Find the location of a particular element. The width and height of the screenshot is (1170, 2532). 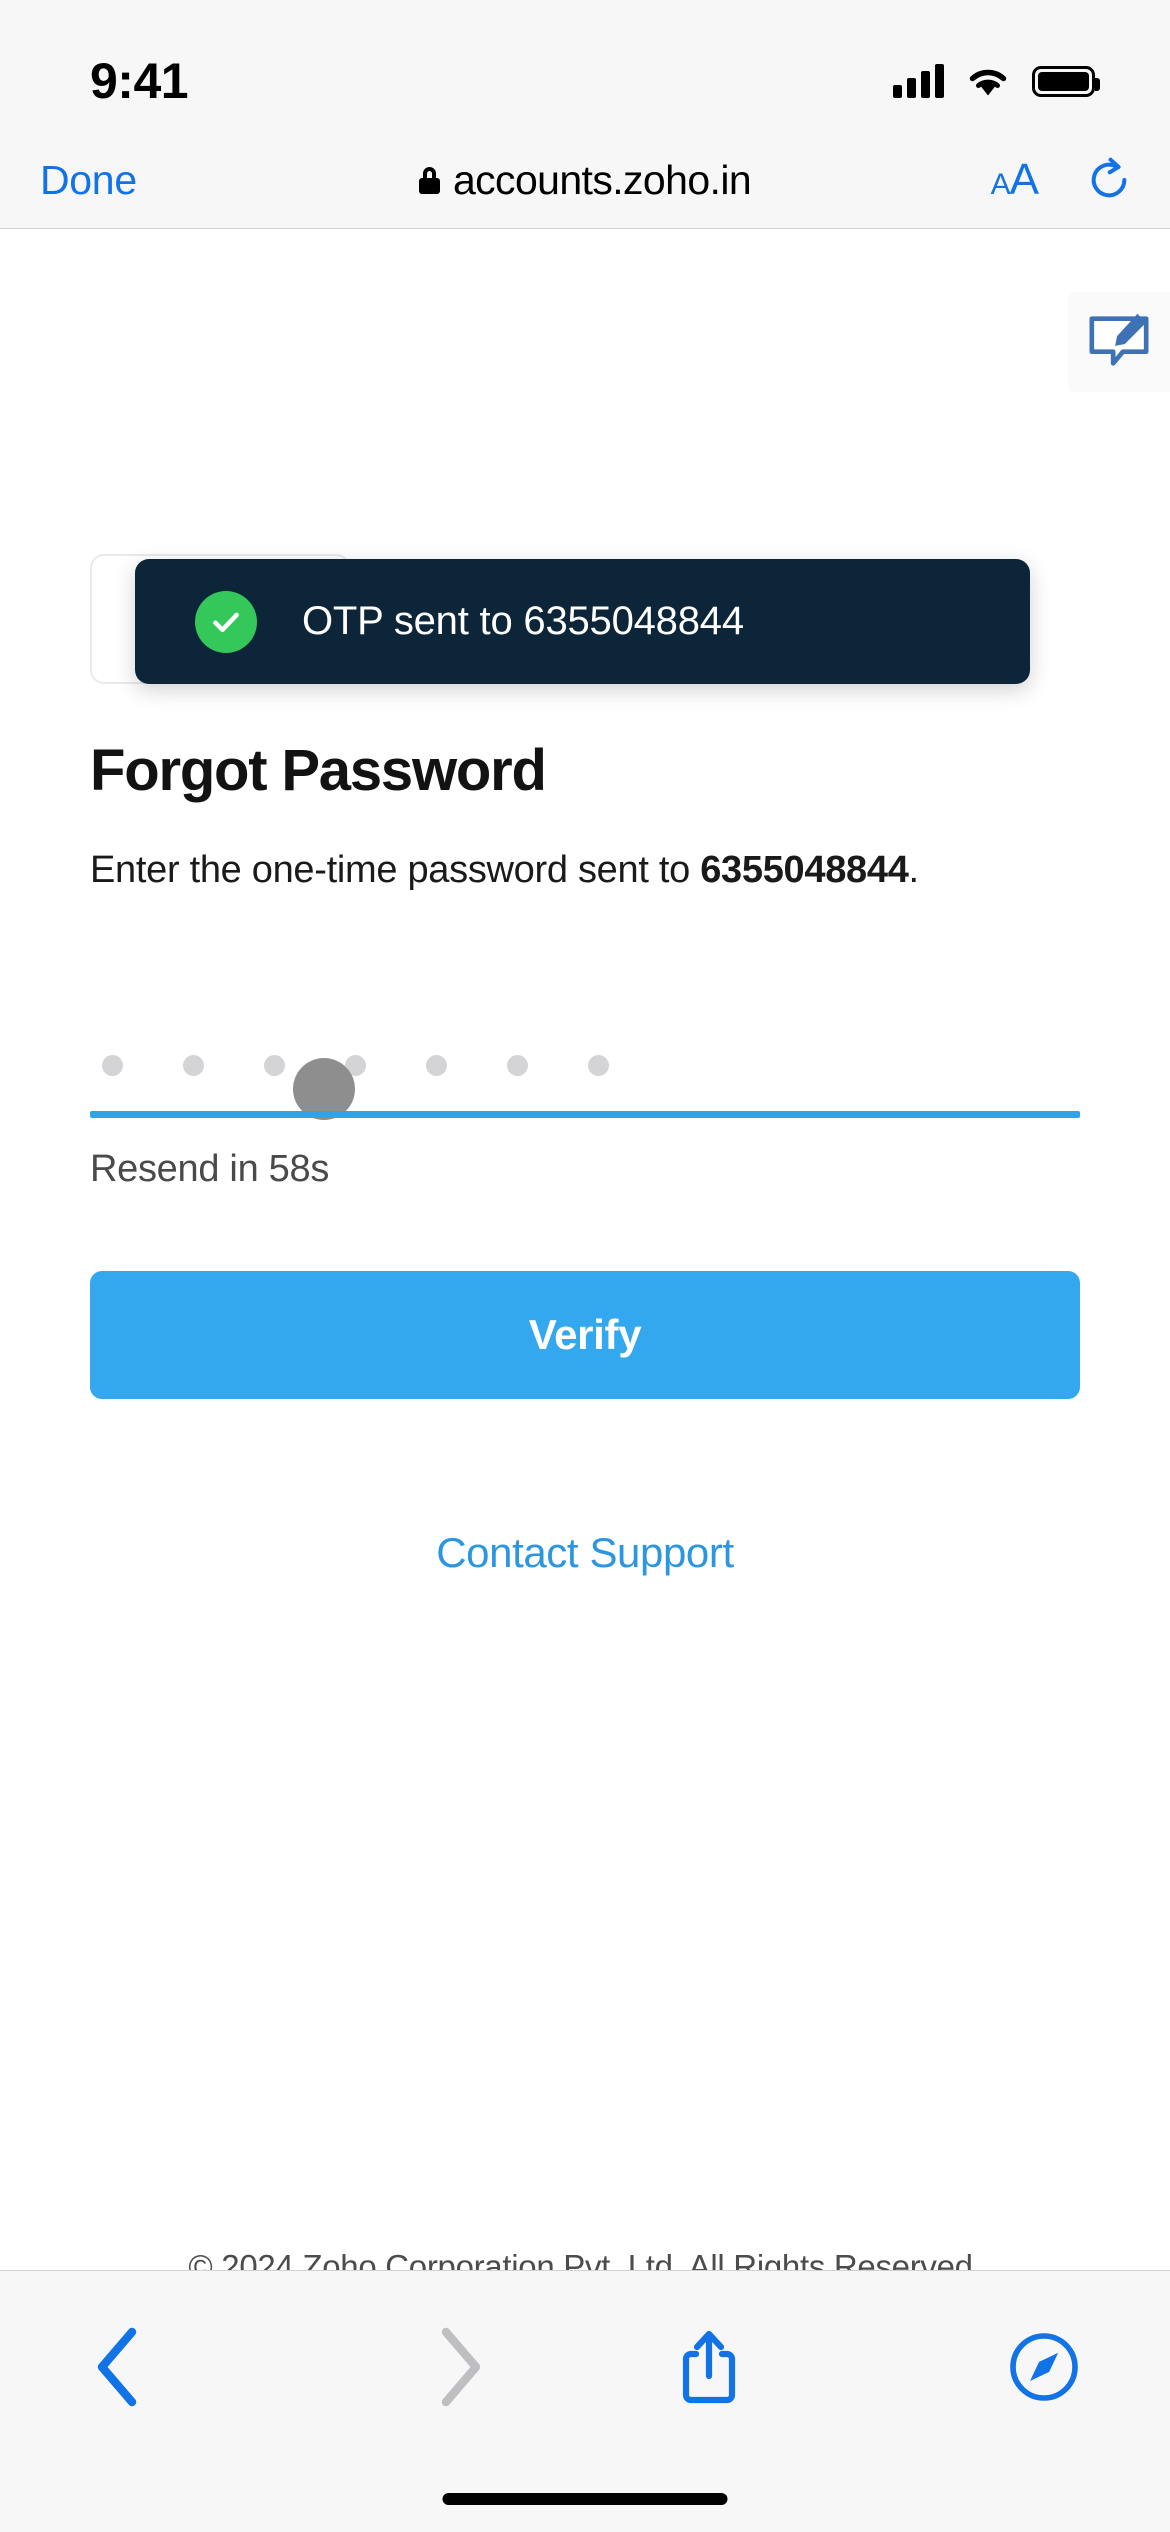

contact-support-link: Contact Support is located at coordinates (585, 1552).